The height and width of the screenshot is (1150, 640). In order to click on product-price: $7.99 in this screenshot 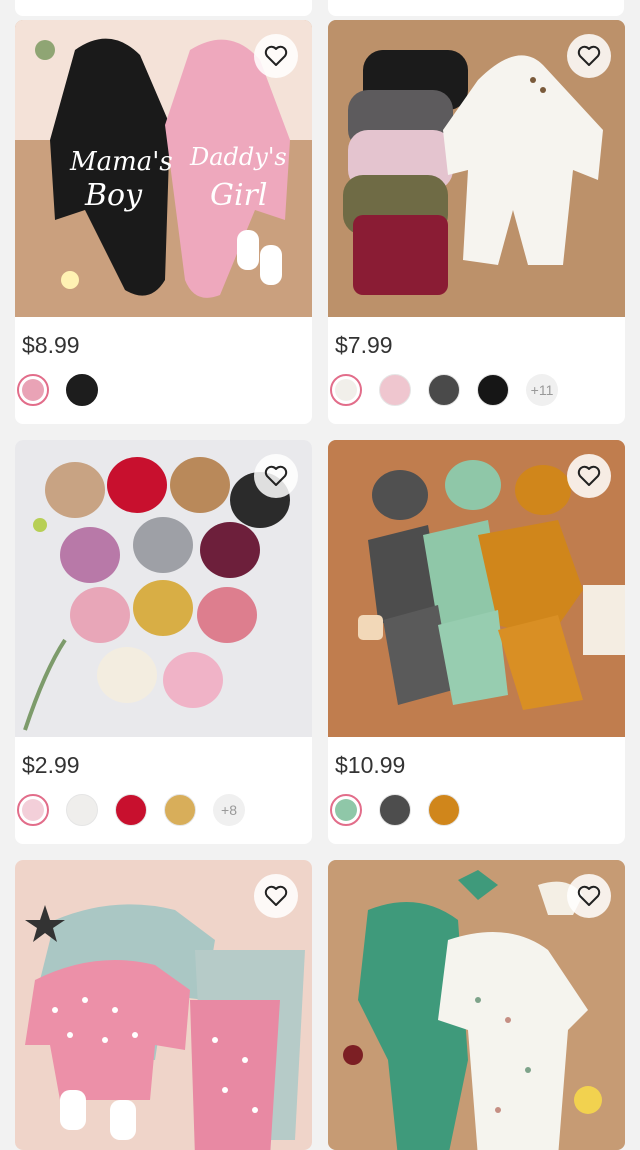, I will do `click(364, 345)`.